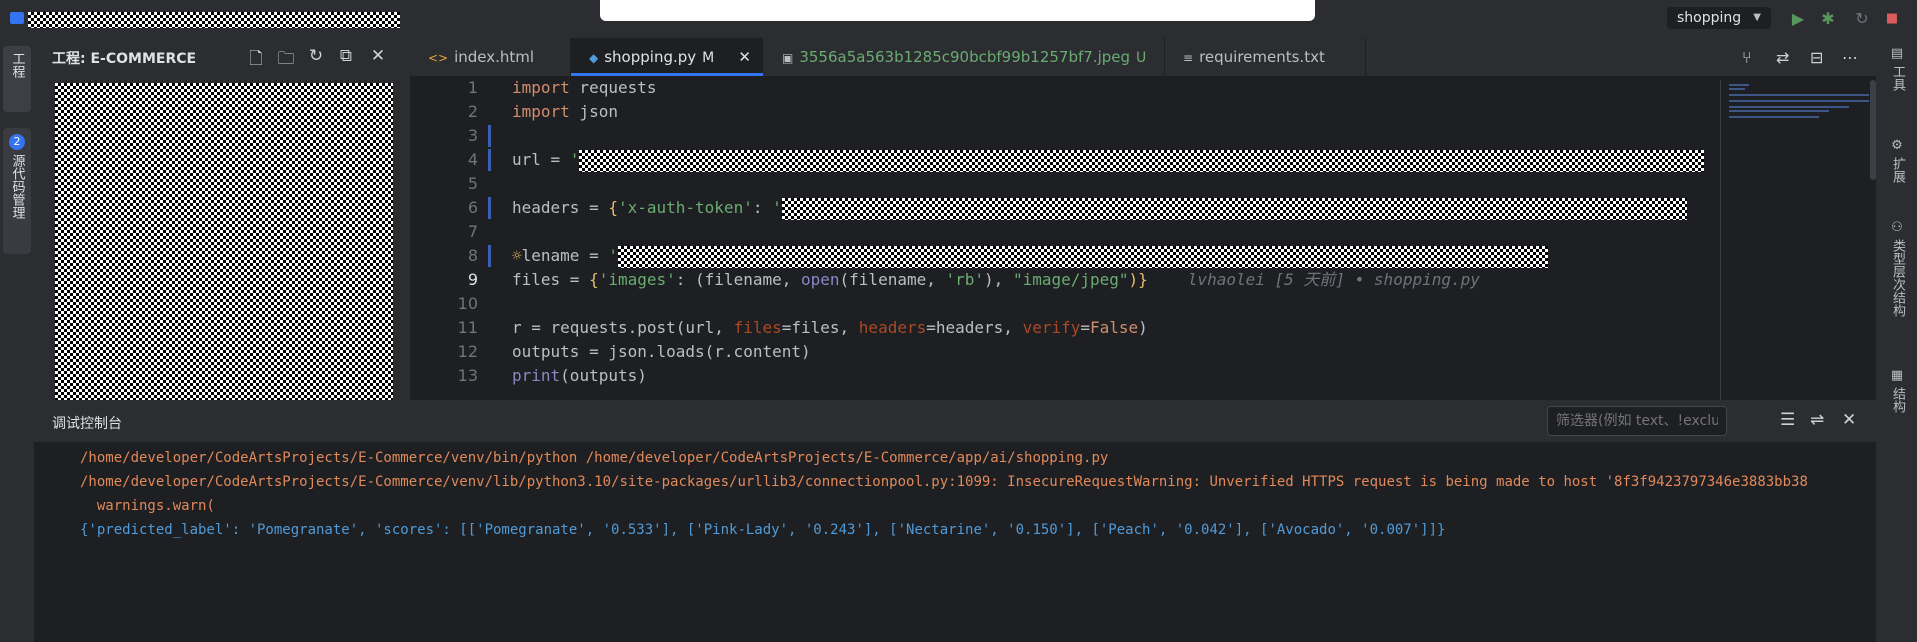 The image size is (1917, 642). What do you see at coordinates (467, 327) in the screenshot?
I see `line-number: 11` at bounding box center [467, 327].